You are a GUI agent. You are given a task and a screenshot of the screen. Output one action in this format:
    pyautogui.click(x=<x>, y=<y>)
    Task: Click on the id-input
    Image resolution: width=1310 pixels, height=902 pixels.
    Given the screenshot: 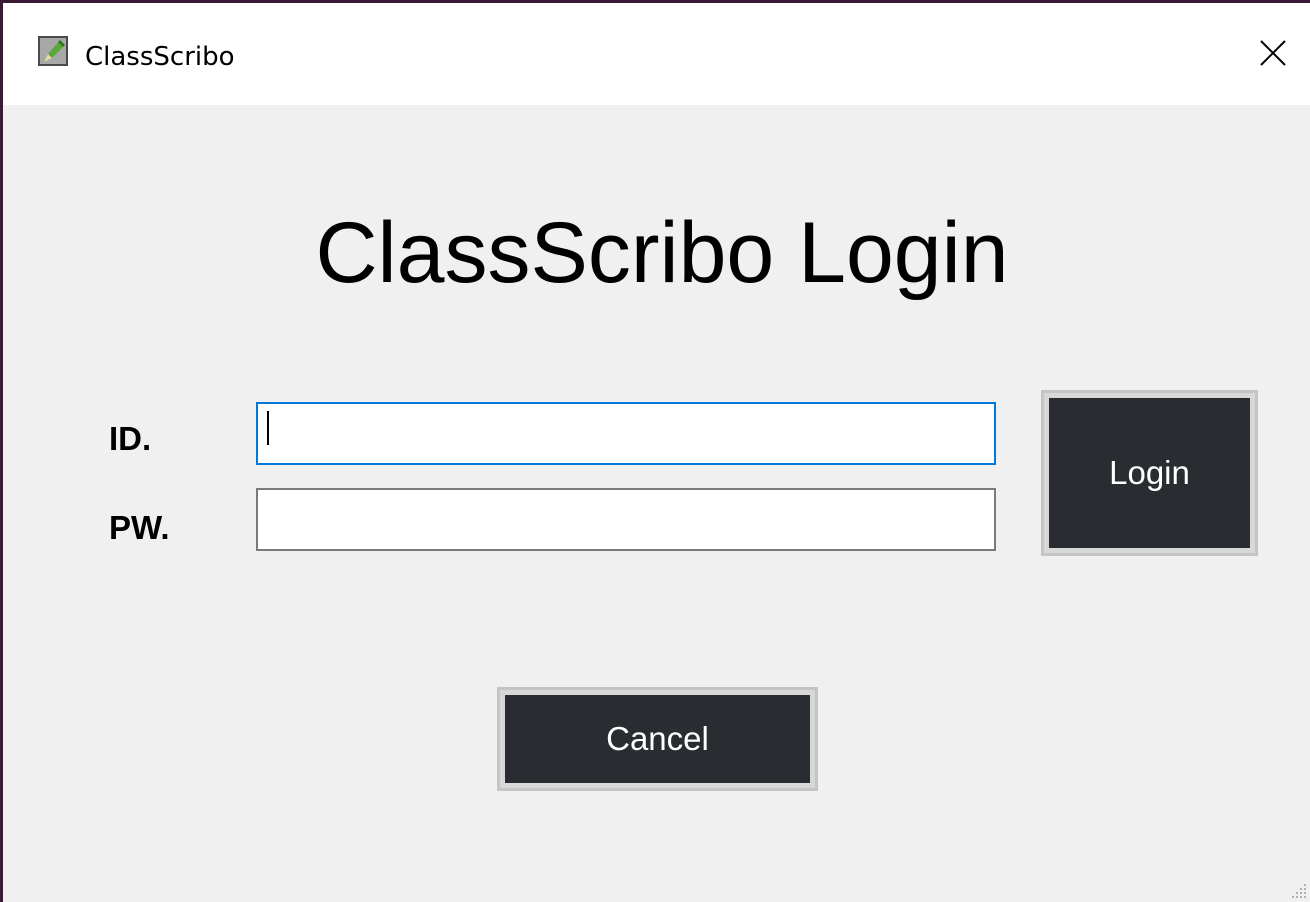 What is the action you would take?
    pyautogui.click(x=626, y=433)
    